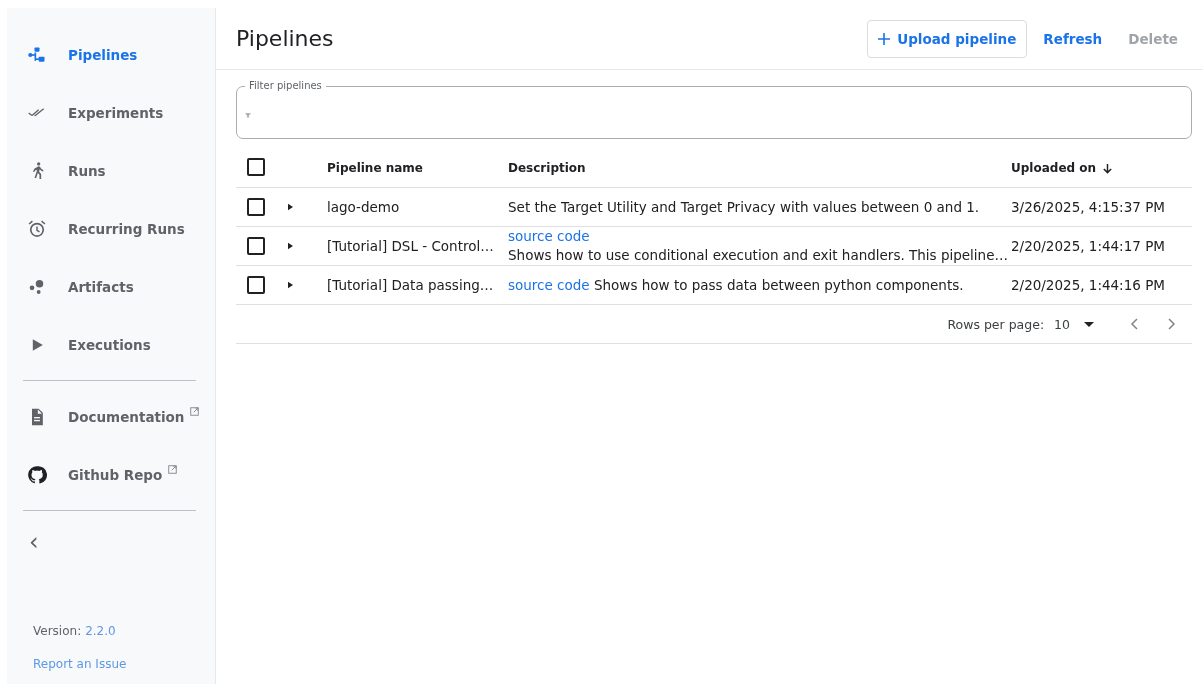 This screenshot has width=1203, height=684. I want to click on page-title: Pipelines, so click(285, 38).